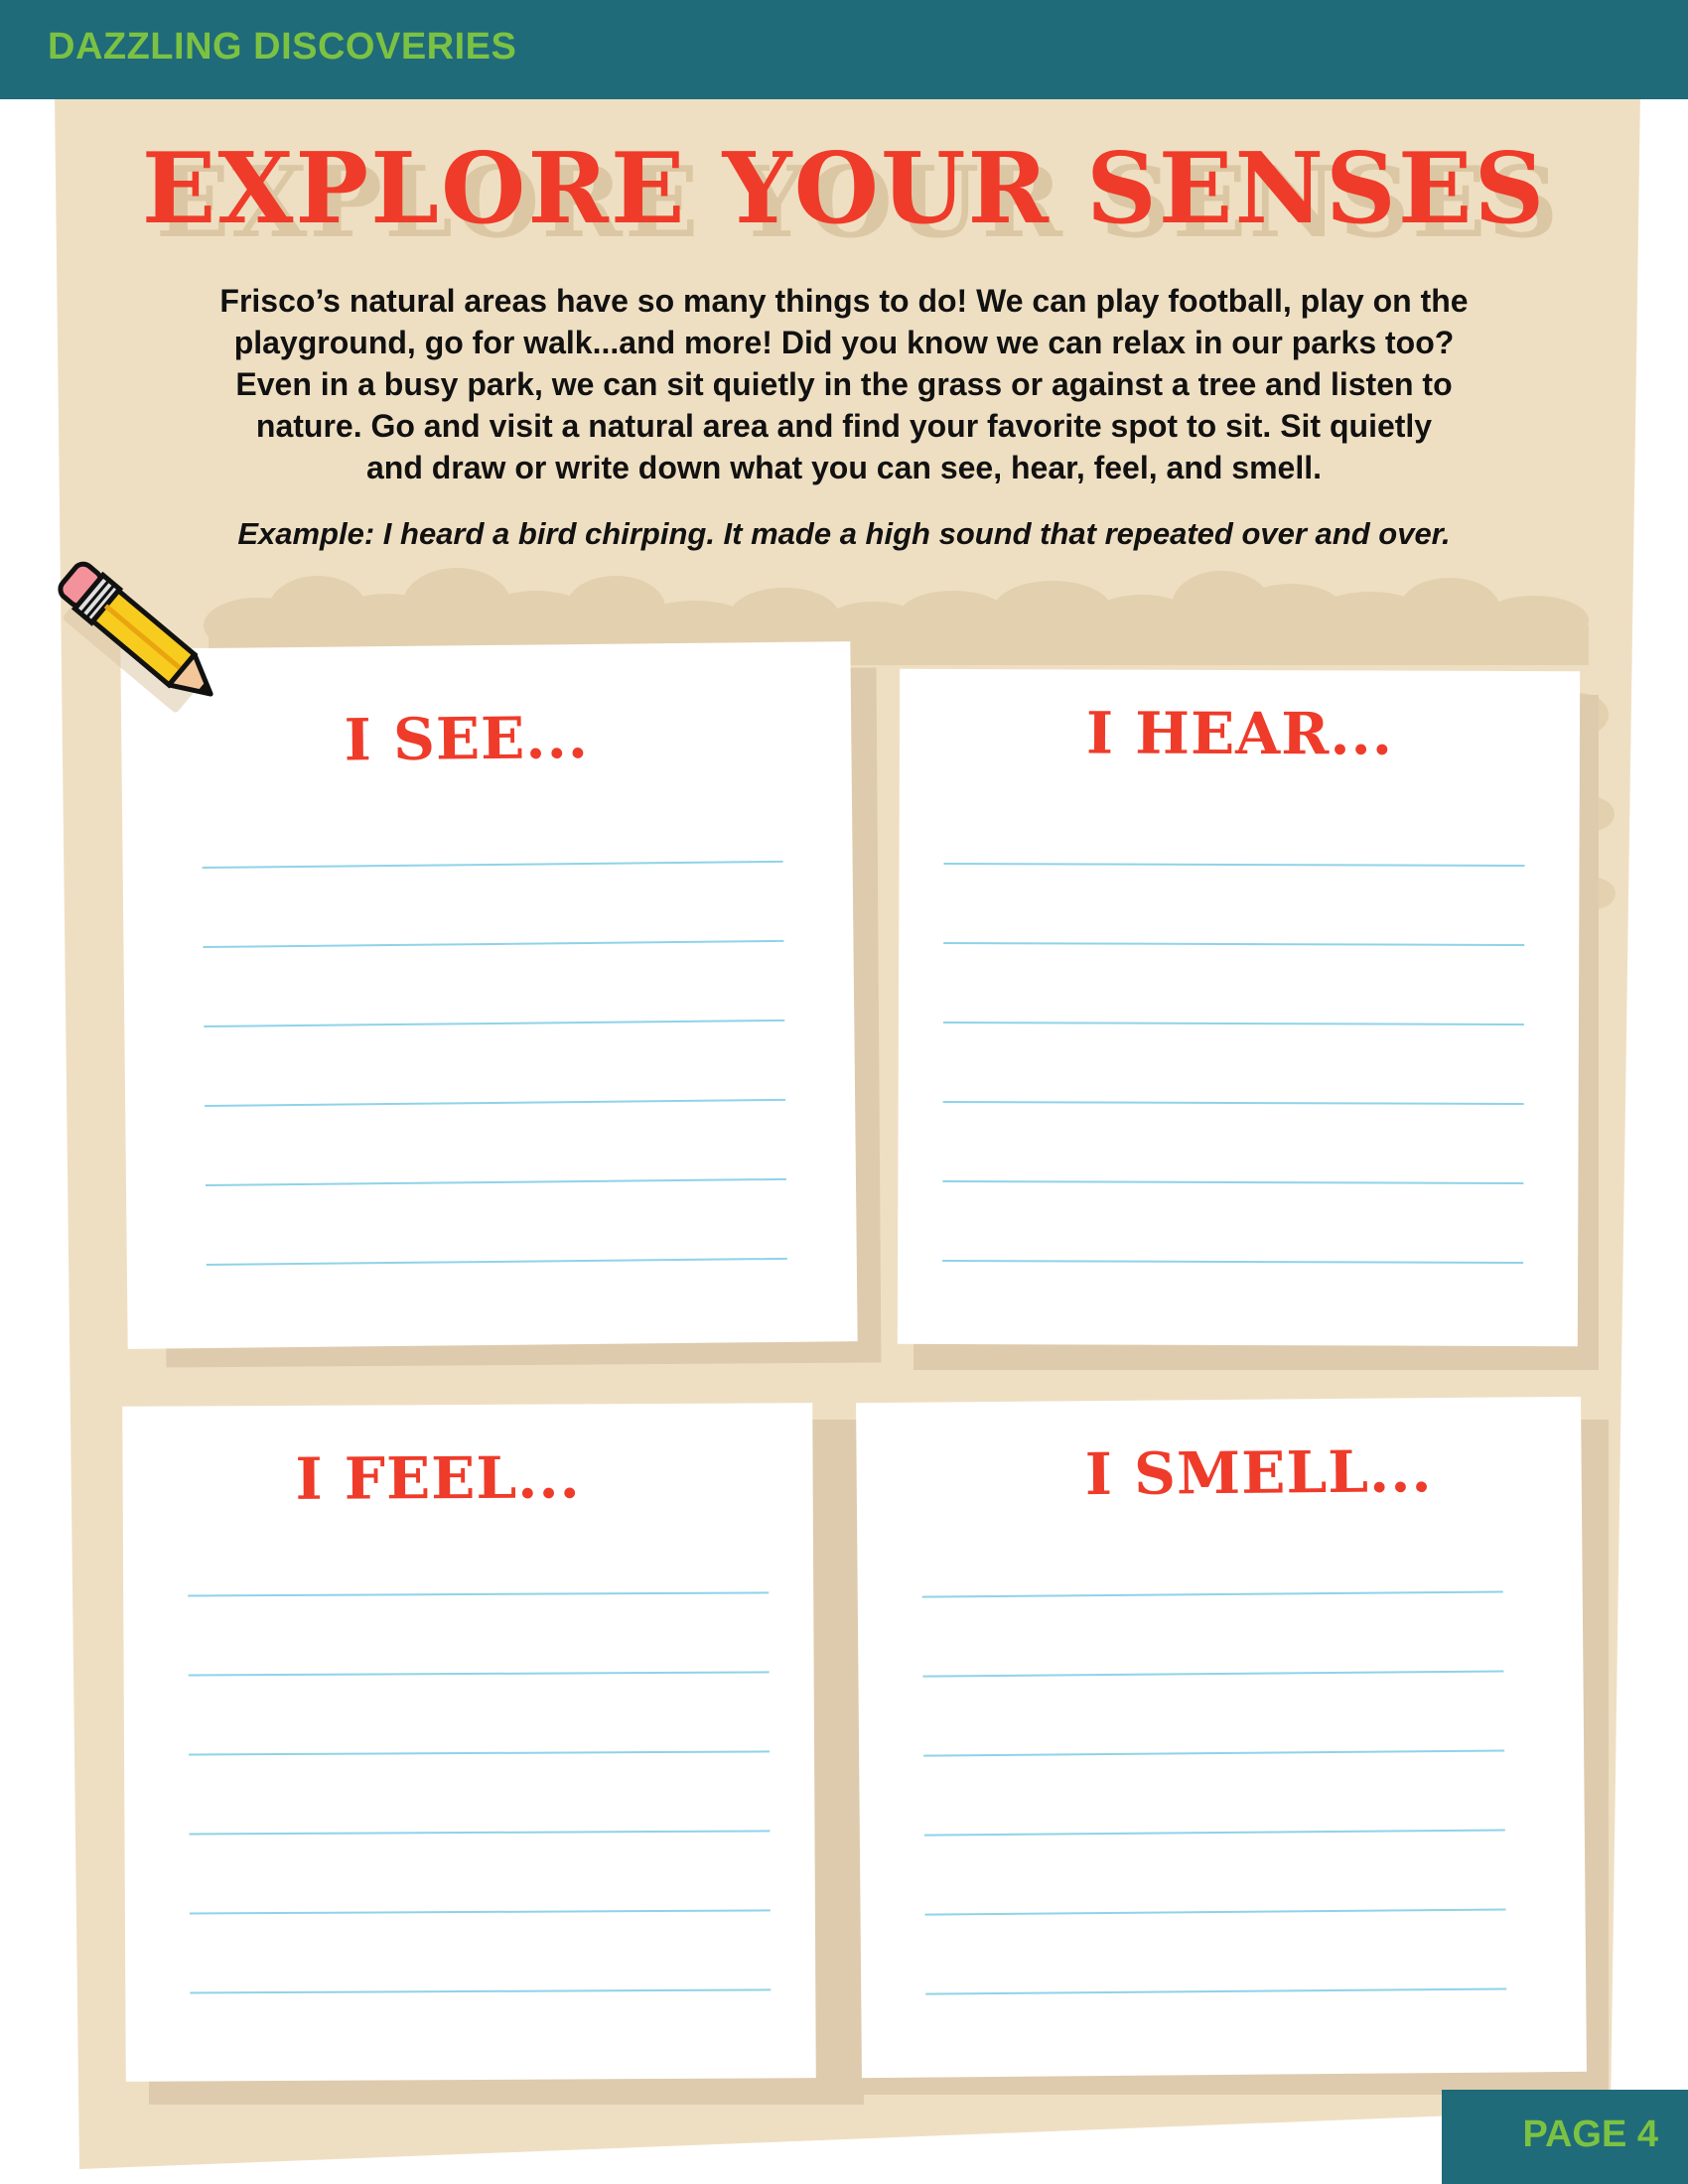 Image resolution: width=1688 pixels, height=2184 pixels. Describe the element at coordinates (844, 49) in the screenshot. I see `header-bar: DAZZLING DISCOVERIES` at that location.